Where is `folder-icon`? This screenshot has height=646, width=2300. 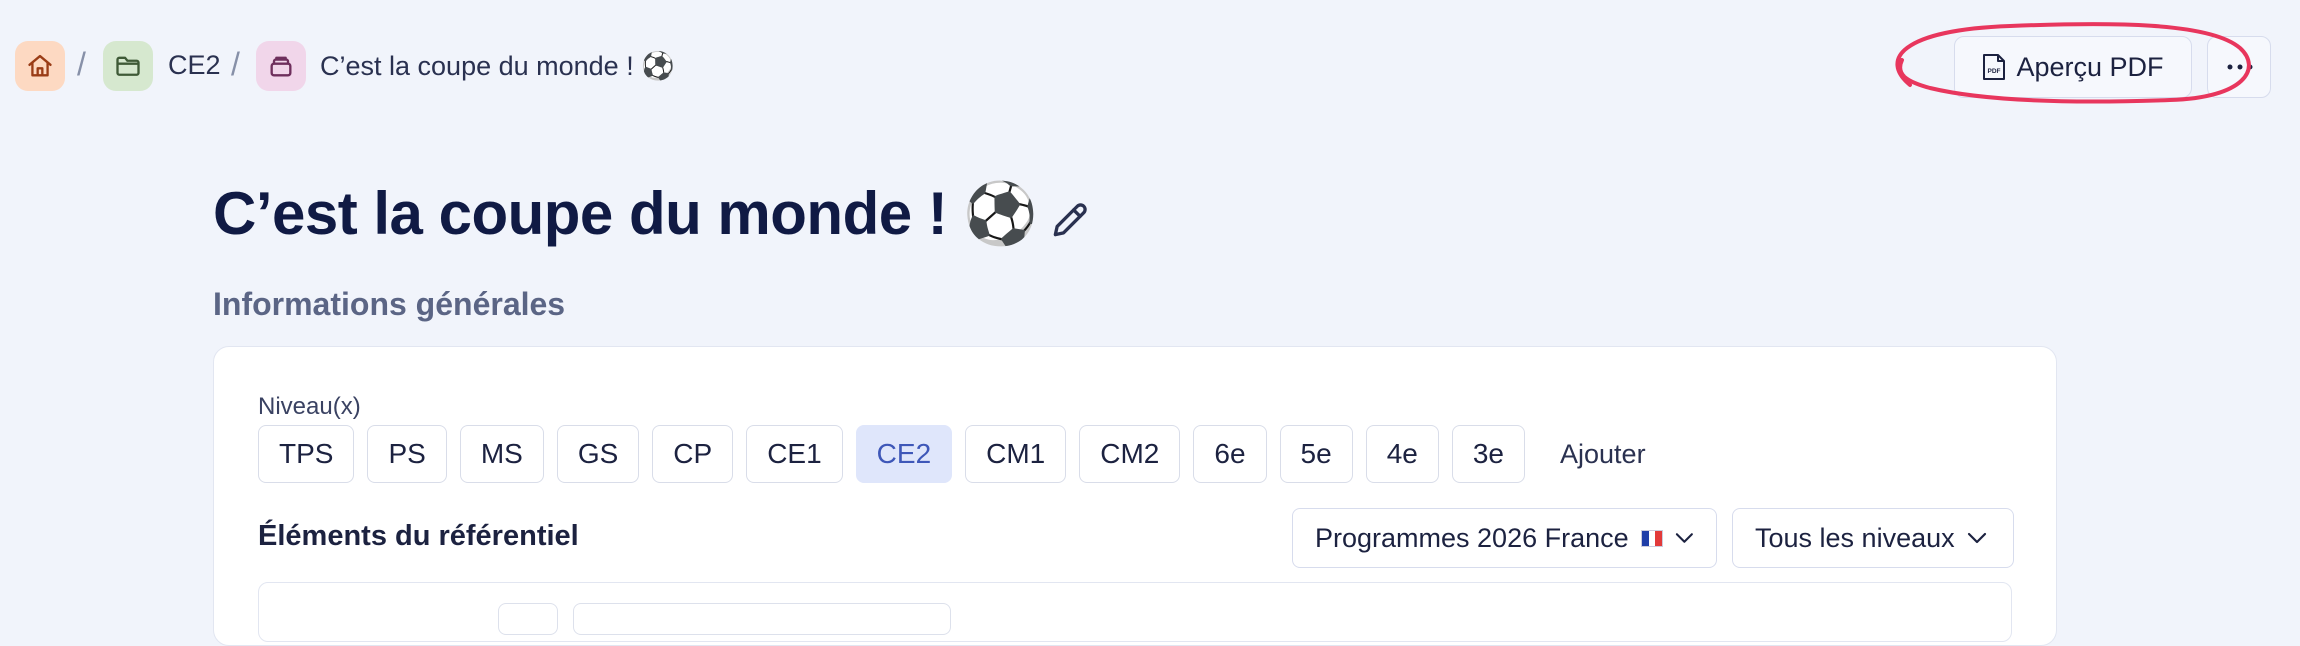 folder-icon is located at coordinates (128, 66).